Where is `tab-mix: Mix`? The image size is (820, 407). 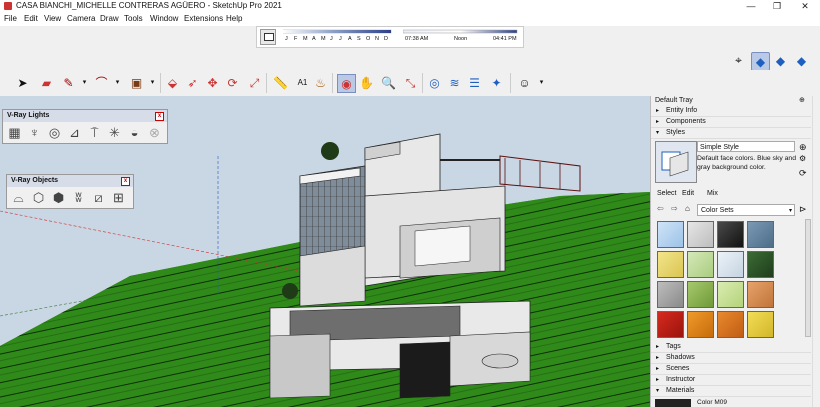
tab-mix: Mix is located at coordinates (712, 193).